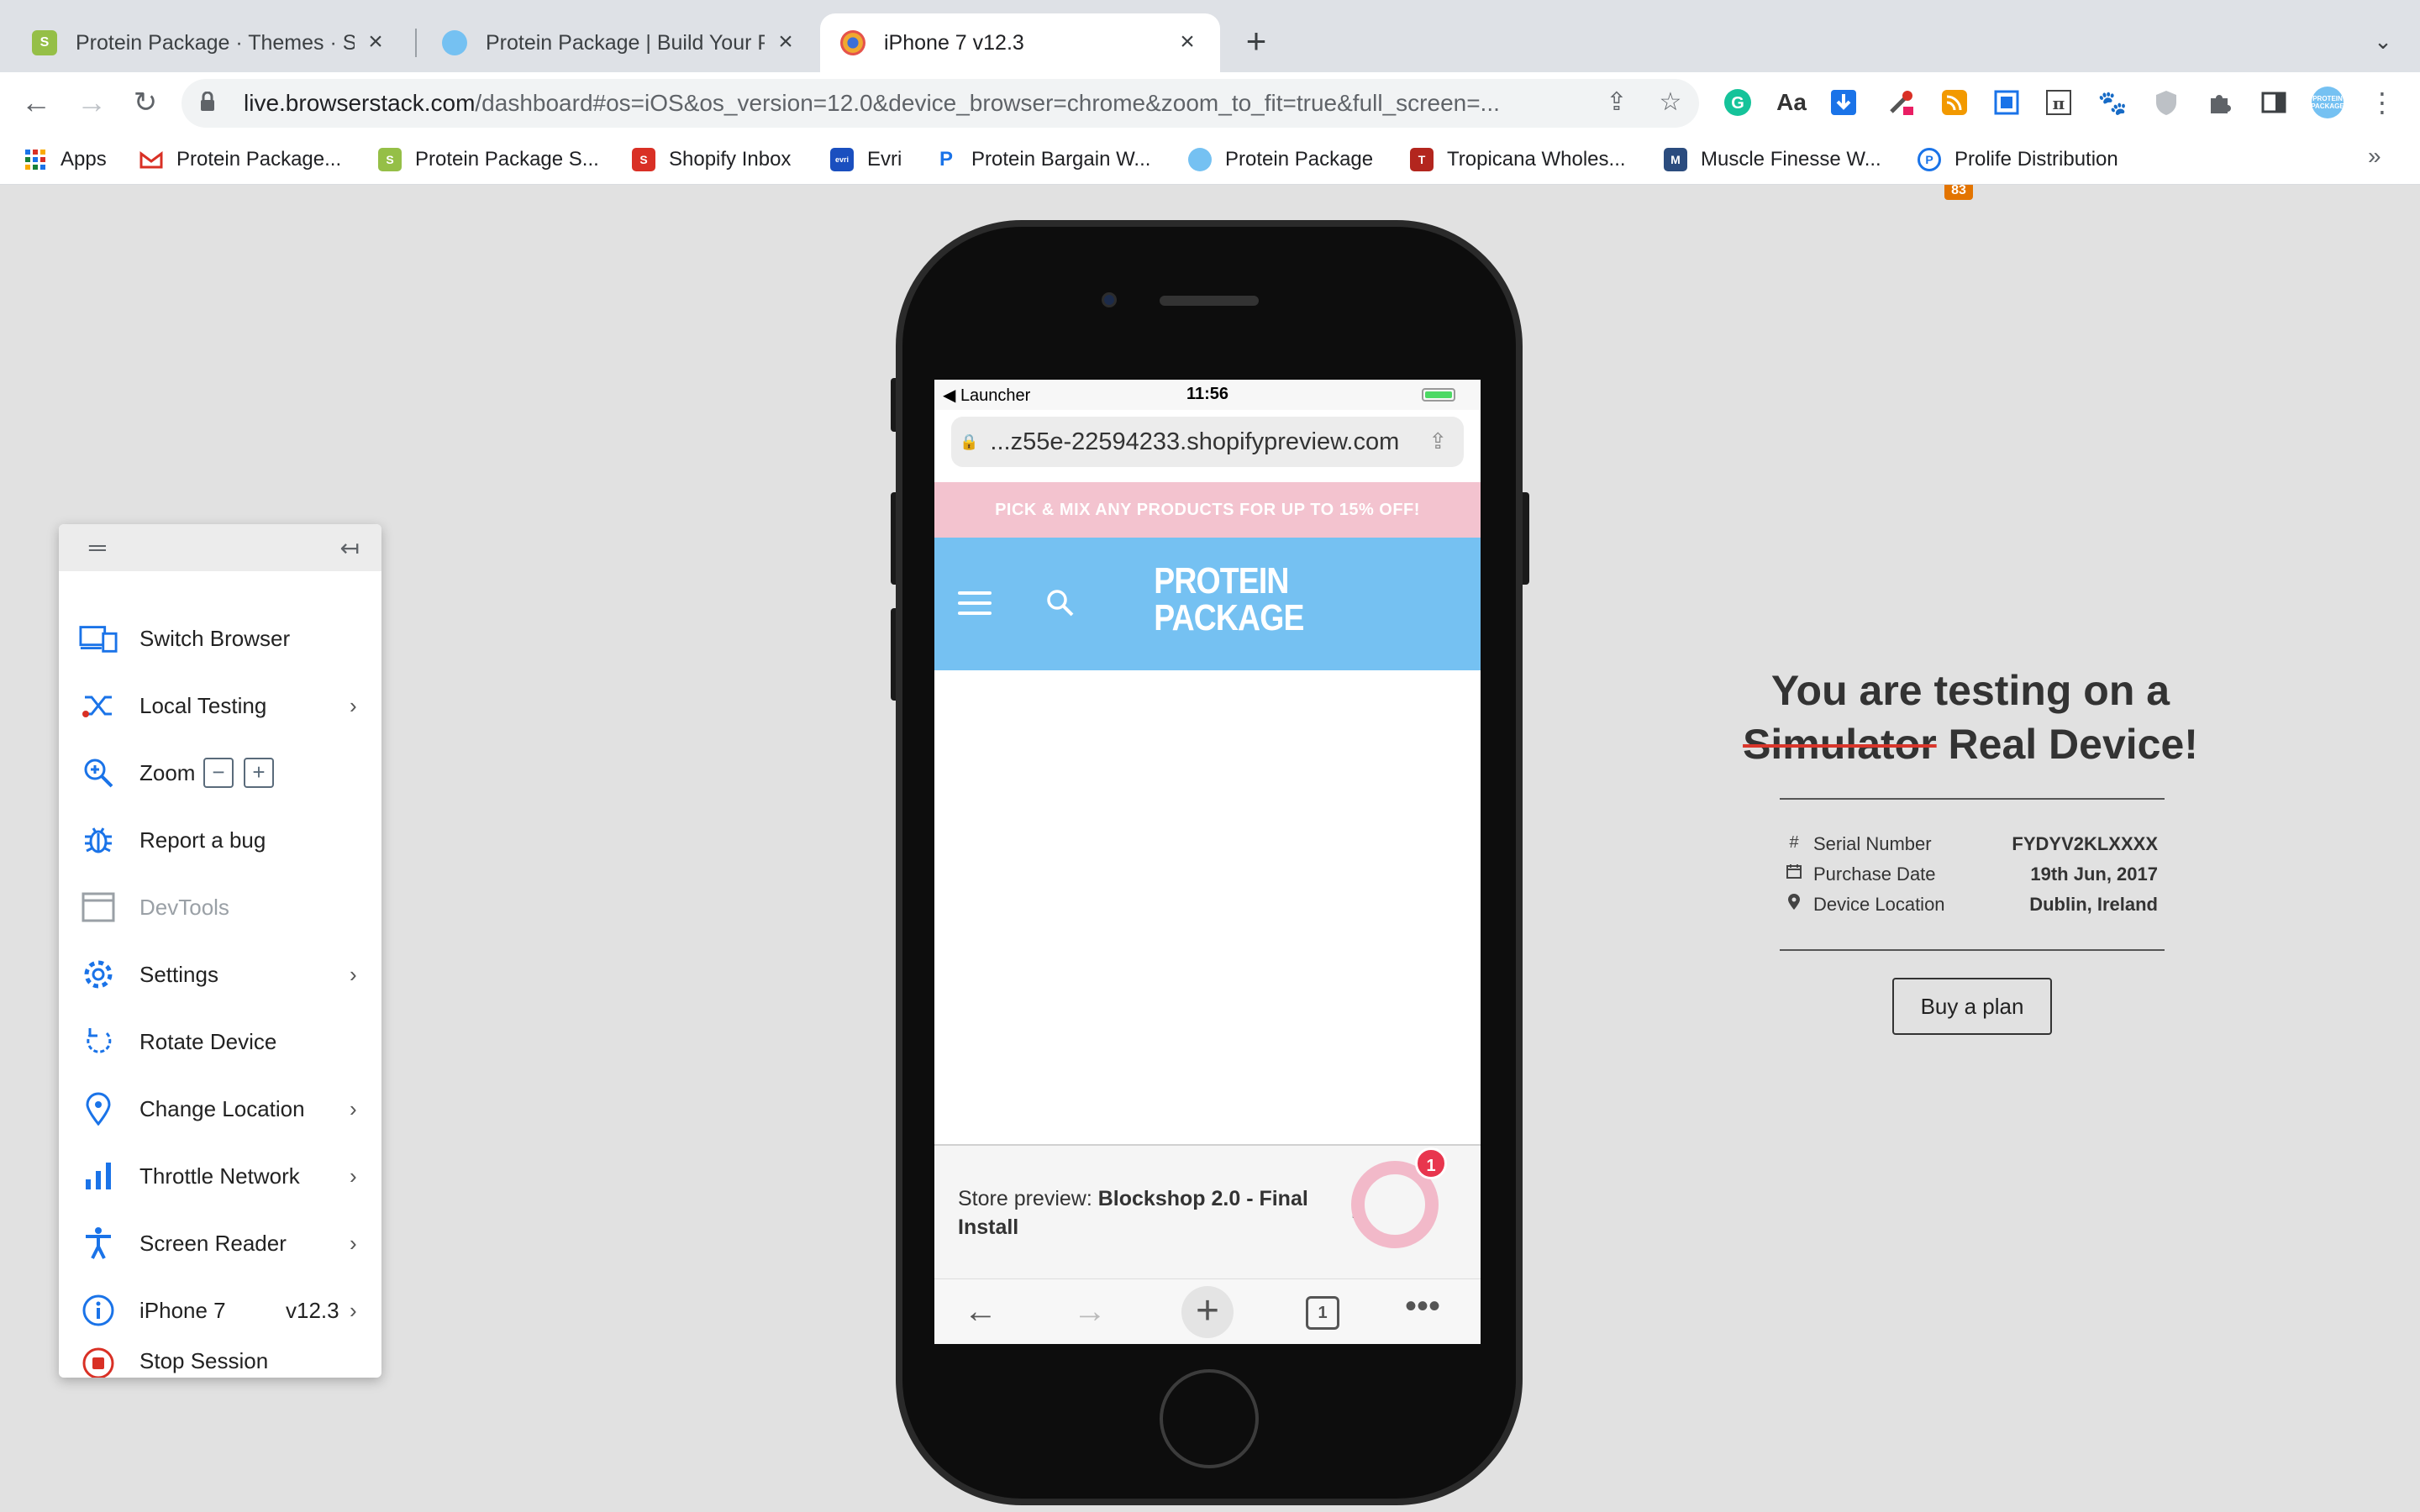  What do you see at coordinates (92, 103) in the screenshot?
I see `forward-button: →` at bounding box center [92, 103].